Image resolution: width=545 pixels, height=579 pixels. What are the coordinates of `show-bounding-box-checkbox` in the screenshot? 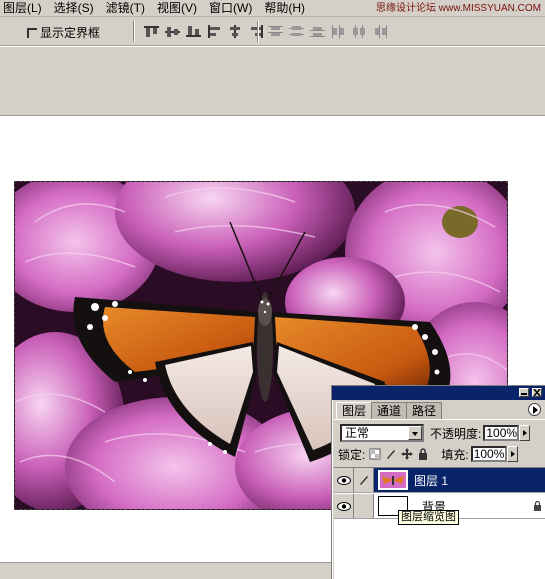 It's located at (32, 32).